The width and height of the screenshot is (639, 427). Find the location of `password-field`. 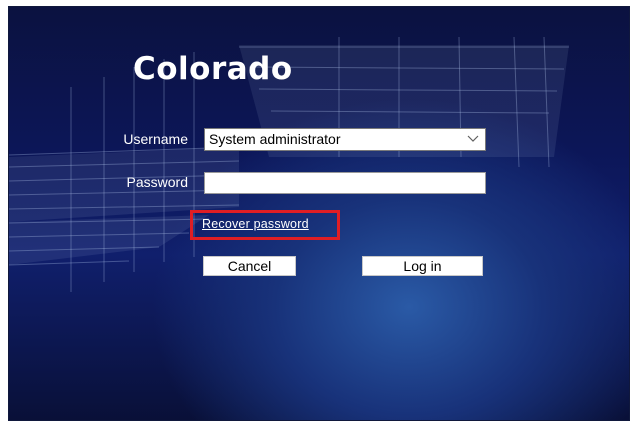

password-field is located at coordinates (345, 183).